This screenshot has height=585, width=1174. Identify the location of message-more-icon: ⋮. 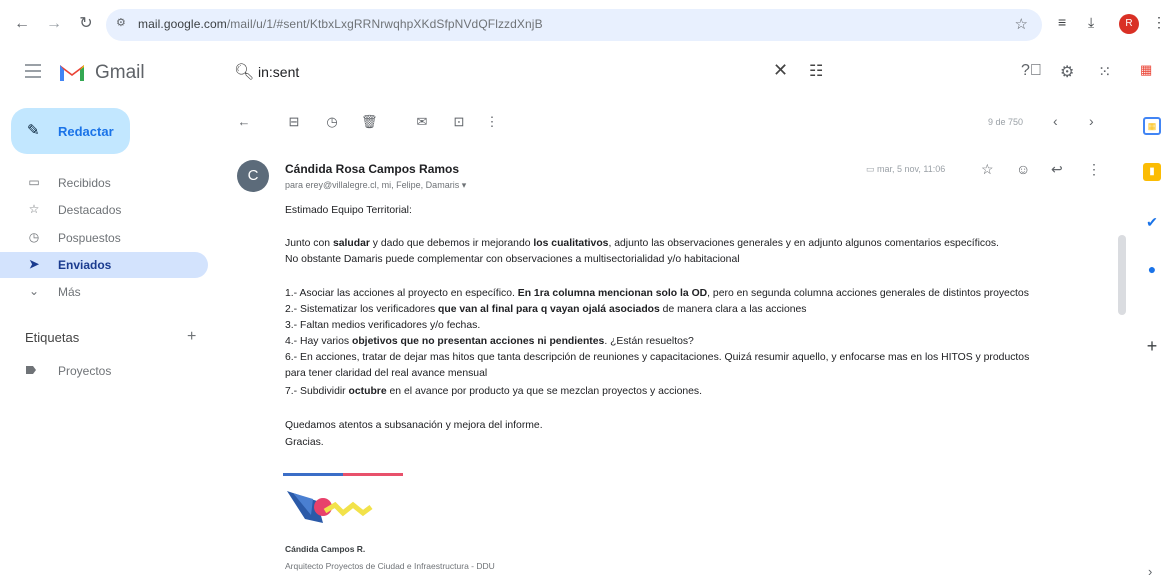
(1094, 169).